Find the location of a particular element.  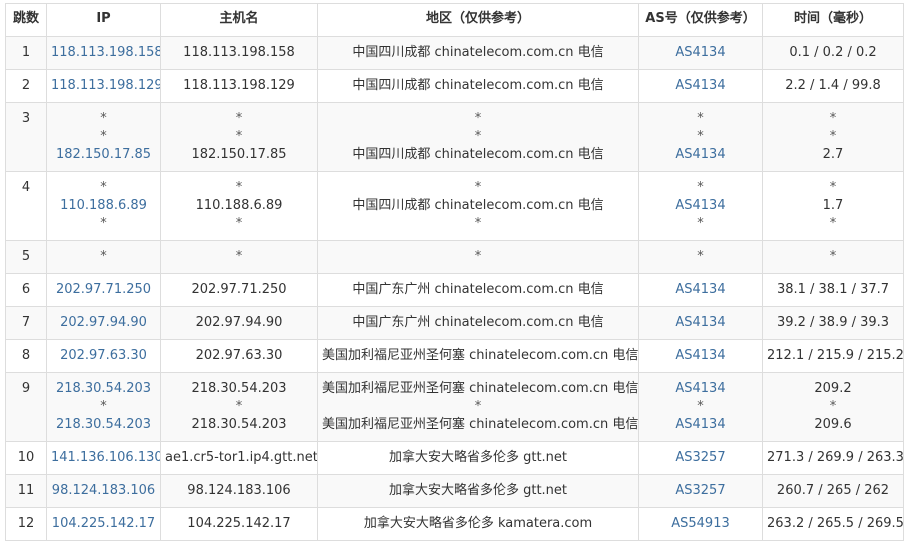

hop-cell: 12 is located at coordinates (26, 524).